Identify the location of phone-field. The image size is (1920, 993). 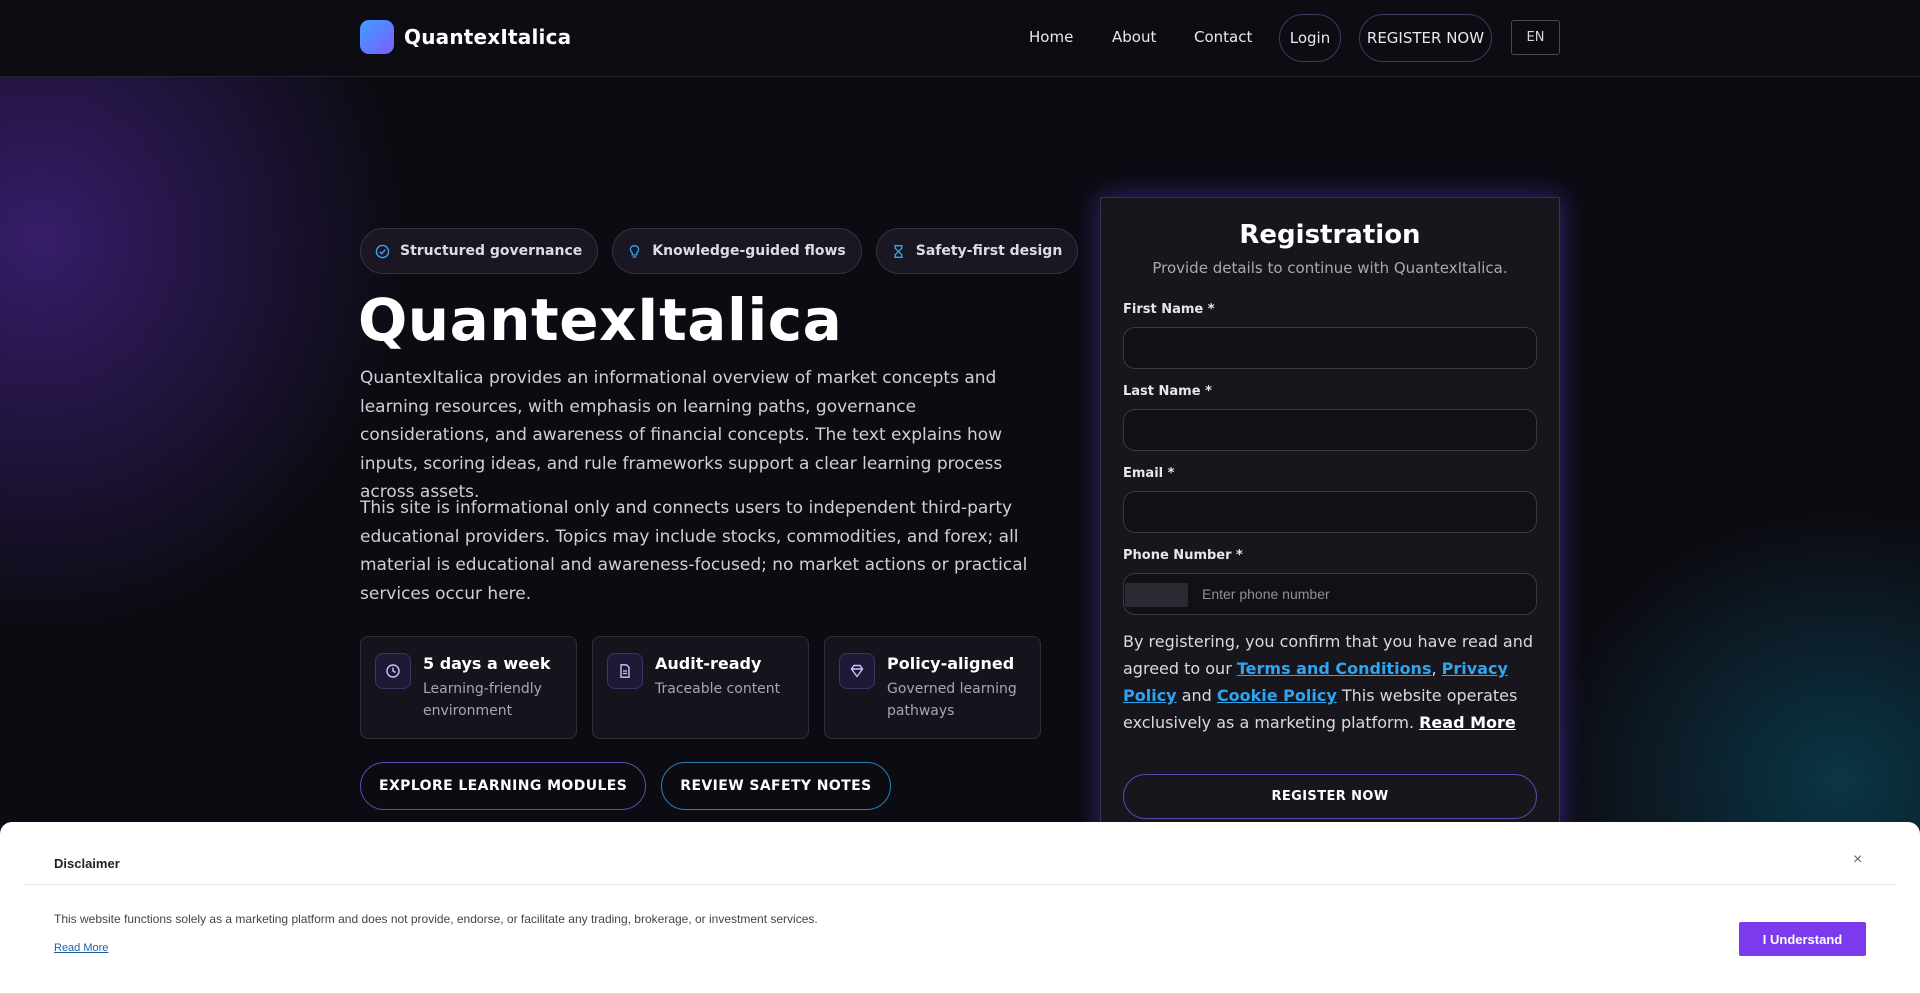
(1330, 594).